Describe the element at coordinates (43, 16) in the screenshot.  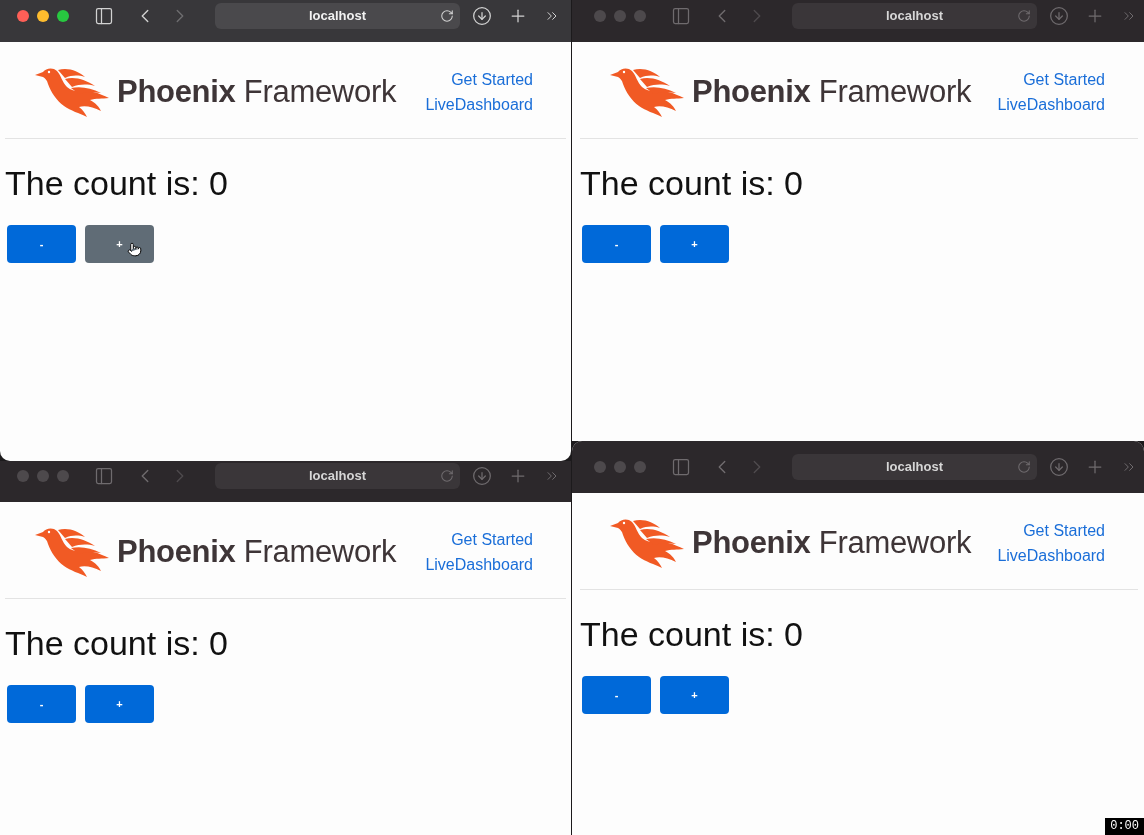
I see `minimize-window-button` at that location.